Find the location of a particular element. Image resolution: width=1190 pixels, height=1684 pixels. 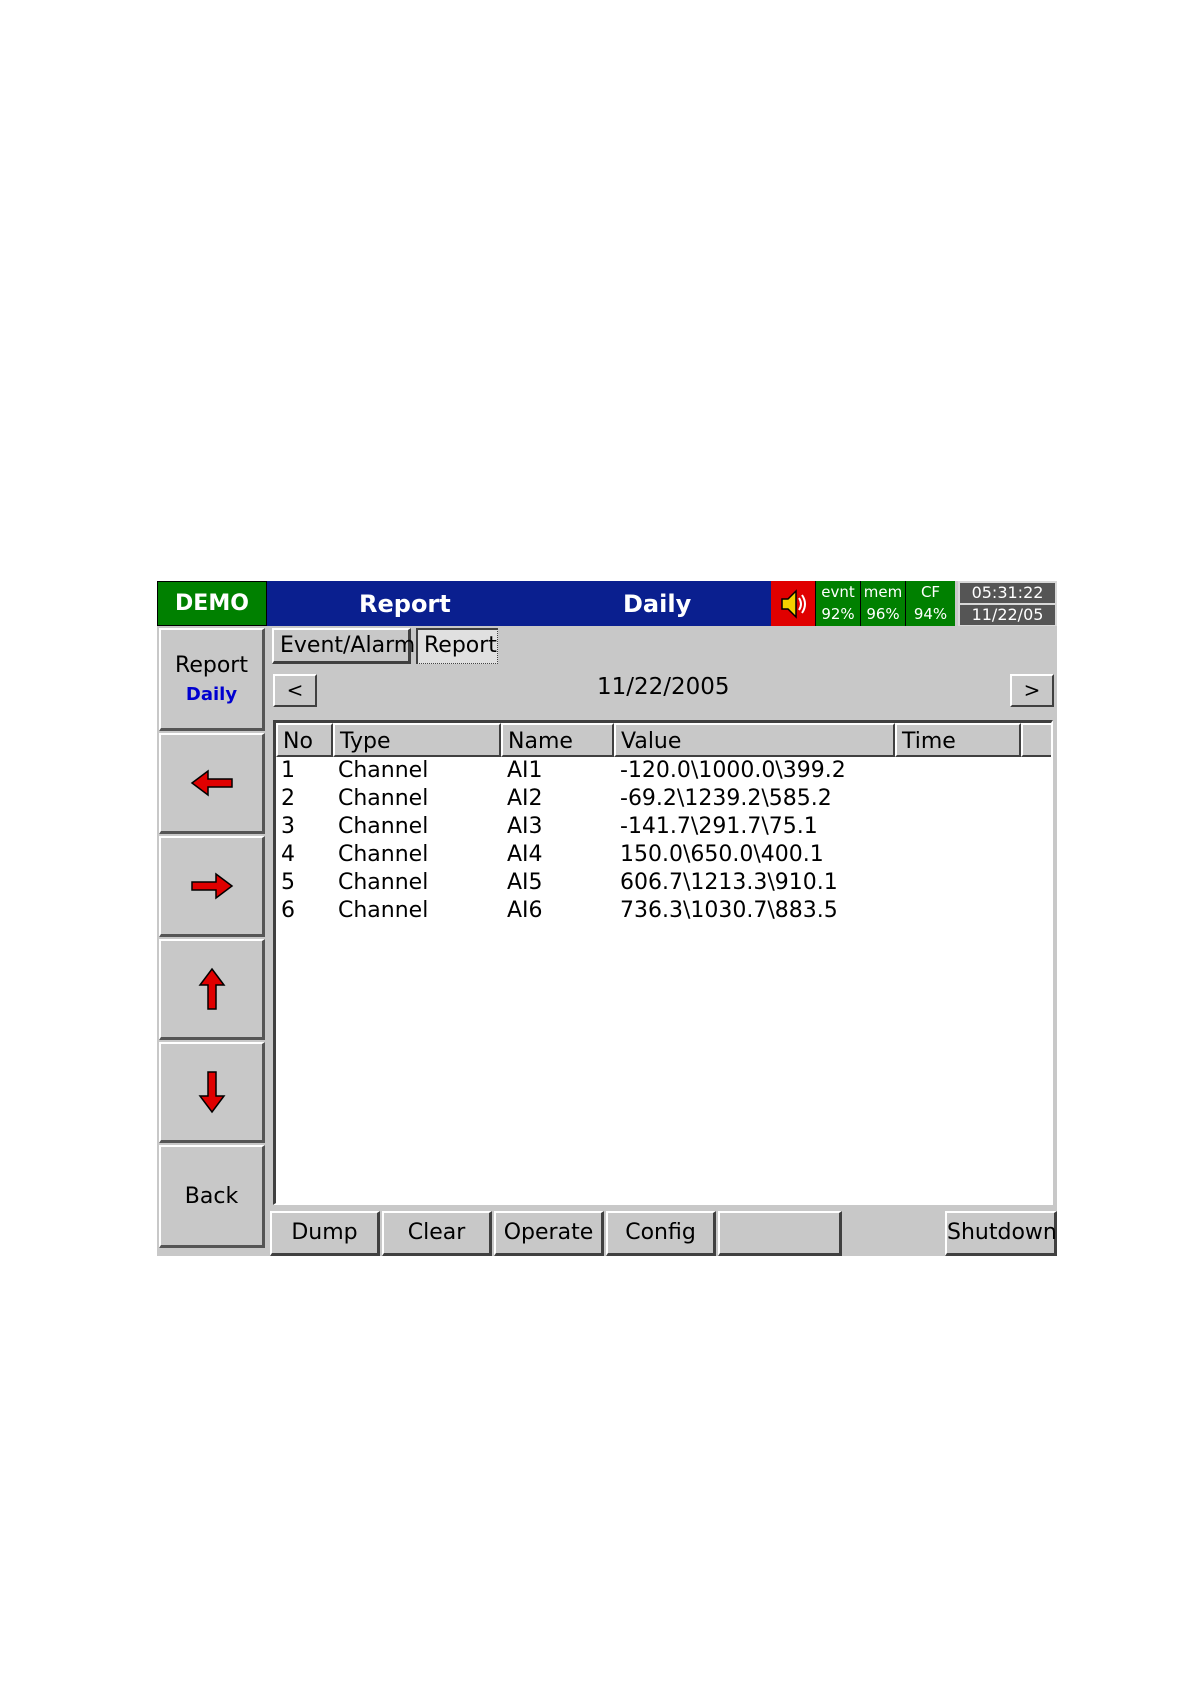

tab-report: Report is located at coordinates (457, 646).